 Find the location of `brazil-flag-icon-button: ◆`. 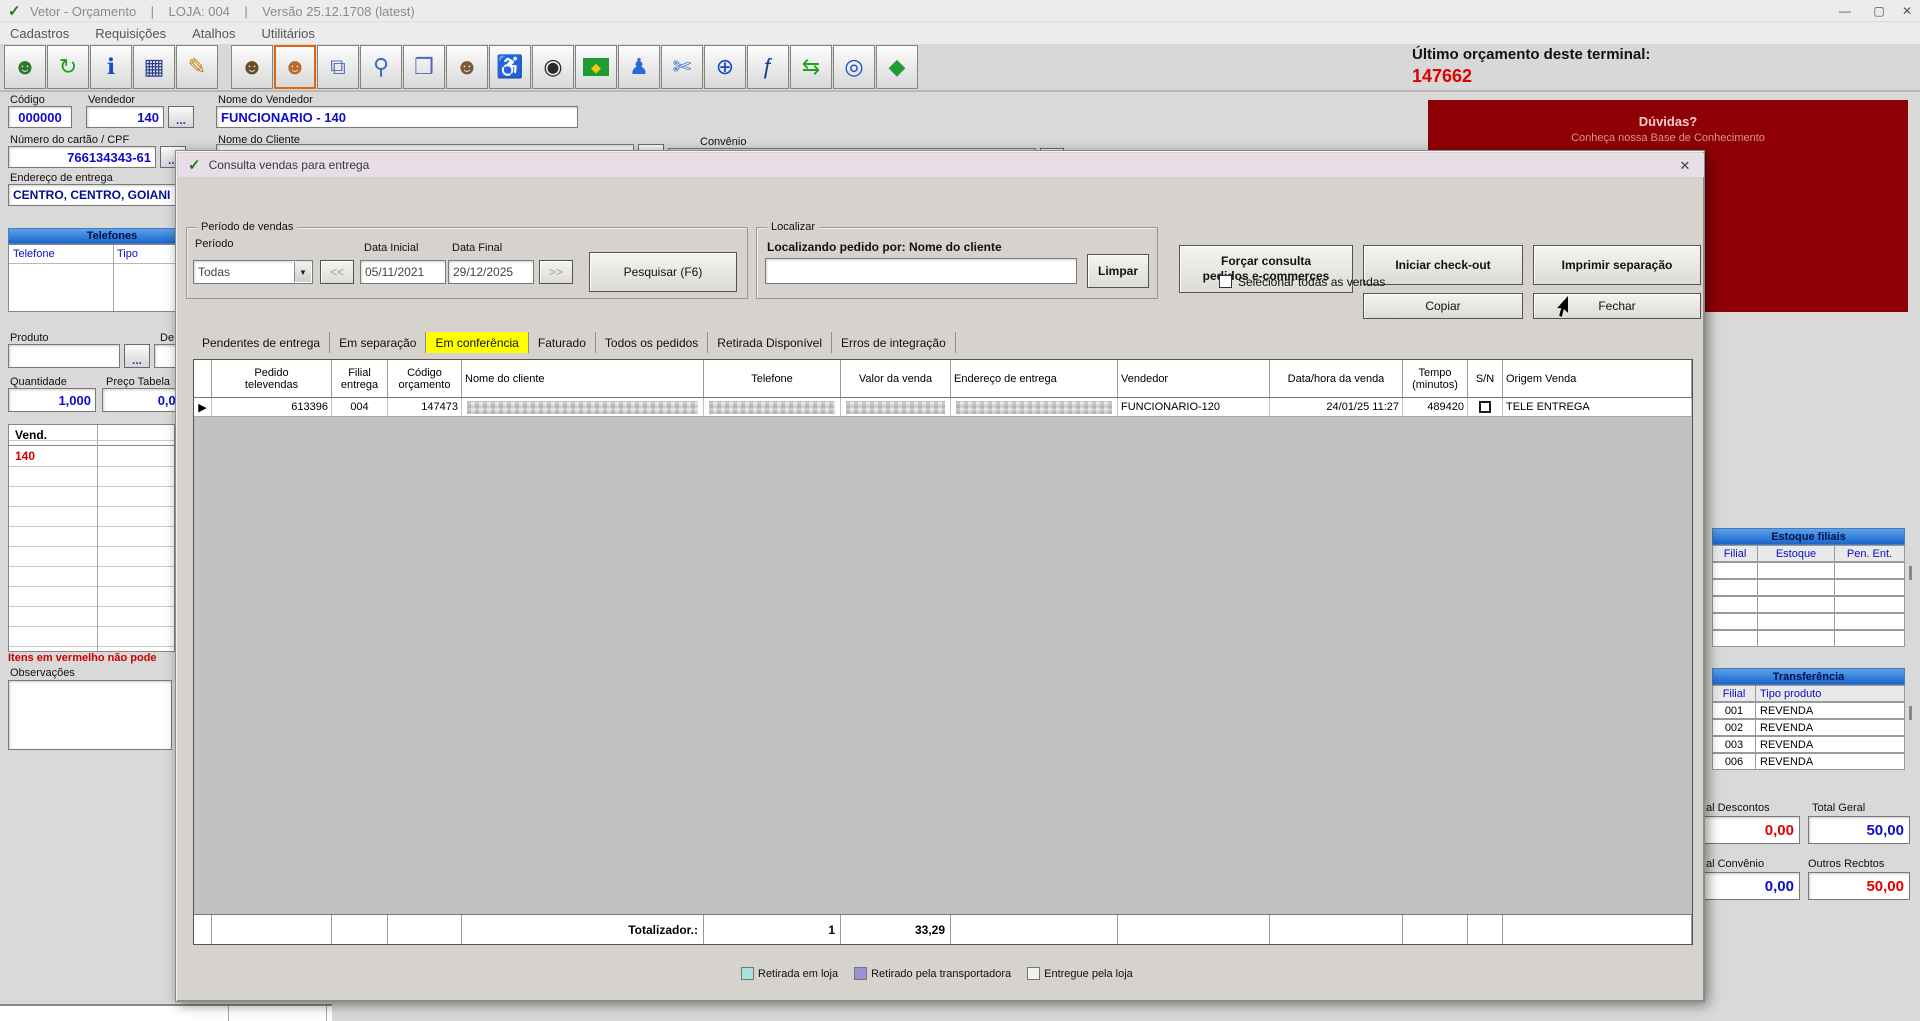

brazil-flag-icon-button: ◆ is located at coordinates (596, 67).